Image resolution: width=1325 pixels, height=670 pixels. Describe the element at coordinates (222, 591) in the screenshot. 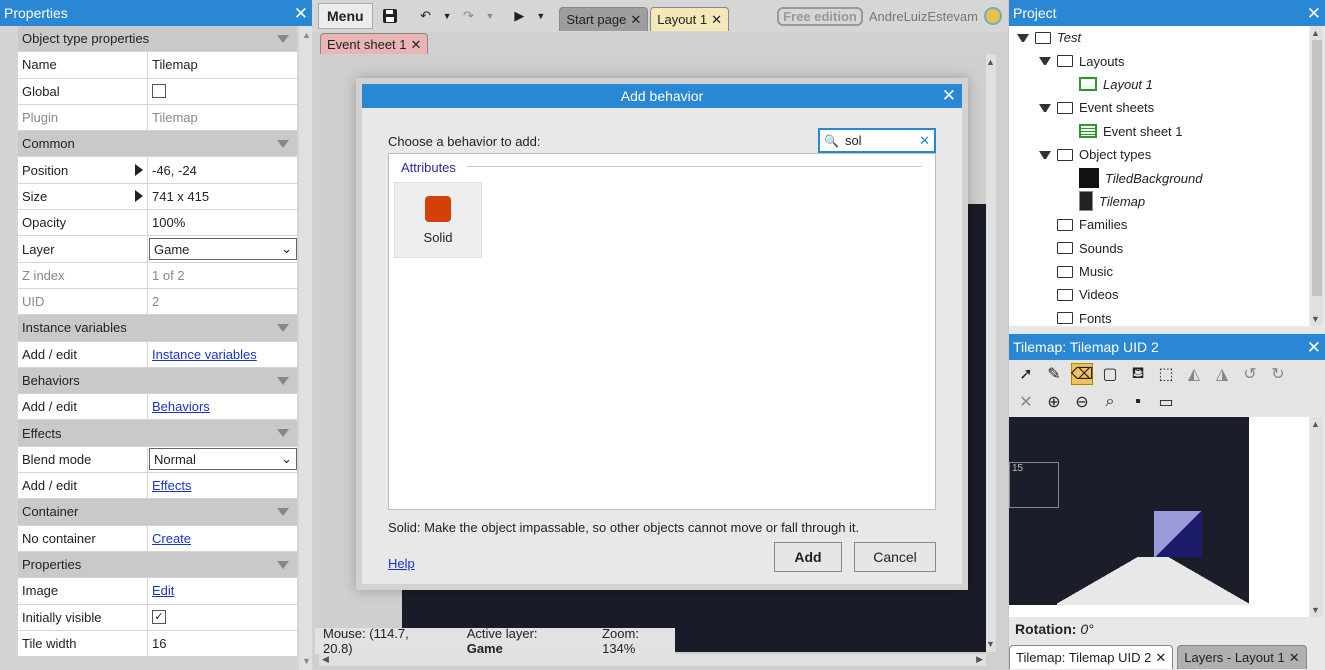

I see `property-value: Edit` at that location.